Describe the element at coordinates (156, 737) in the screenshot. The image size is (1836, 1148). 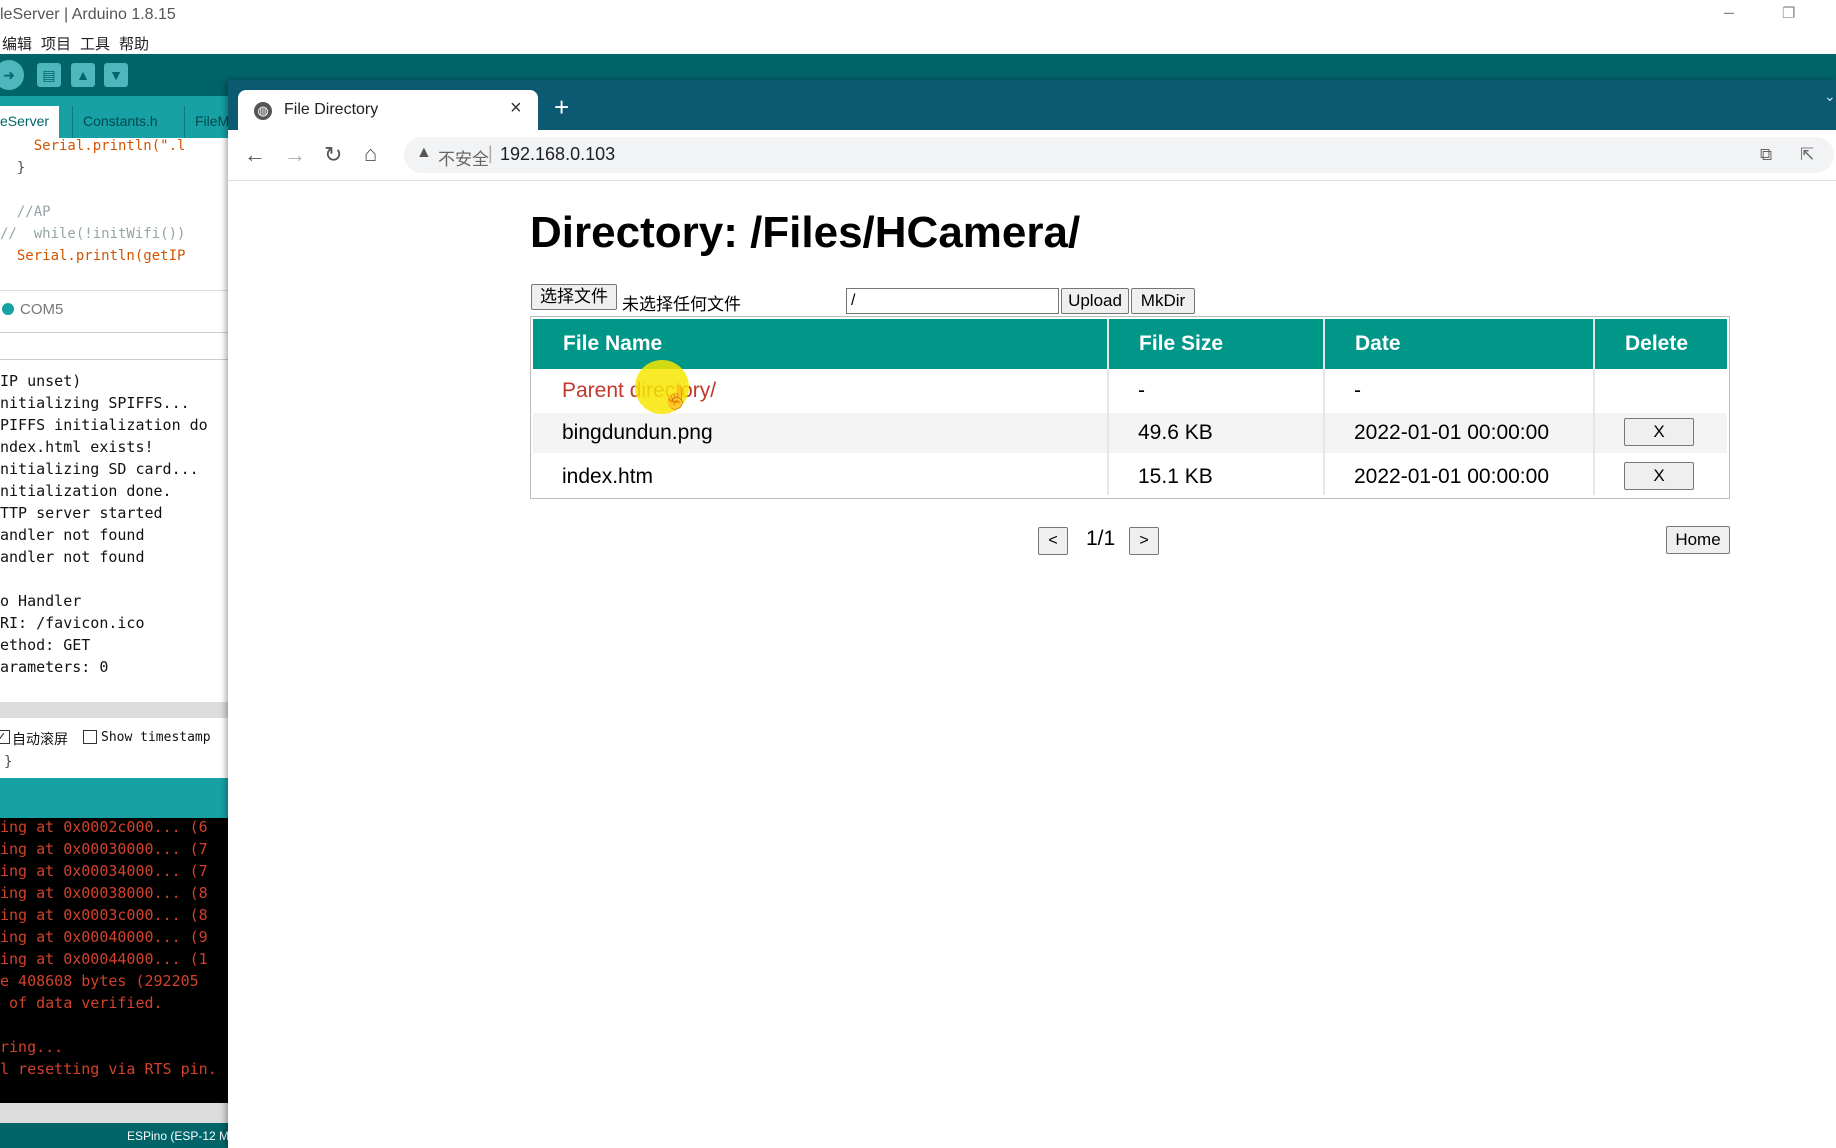
I see `timestamp-label: Show timestamp` at that location.